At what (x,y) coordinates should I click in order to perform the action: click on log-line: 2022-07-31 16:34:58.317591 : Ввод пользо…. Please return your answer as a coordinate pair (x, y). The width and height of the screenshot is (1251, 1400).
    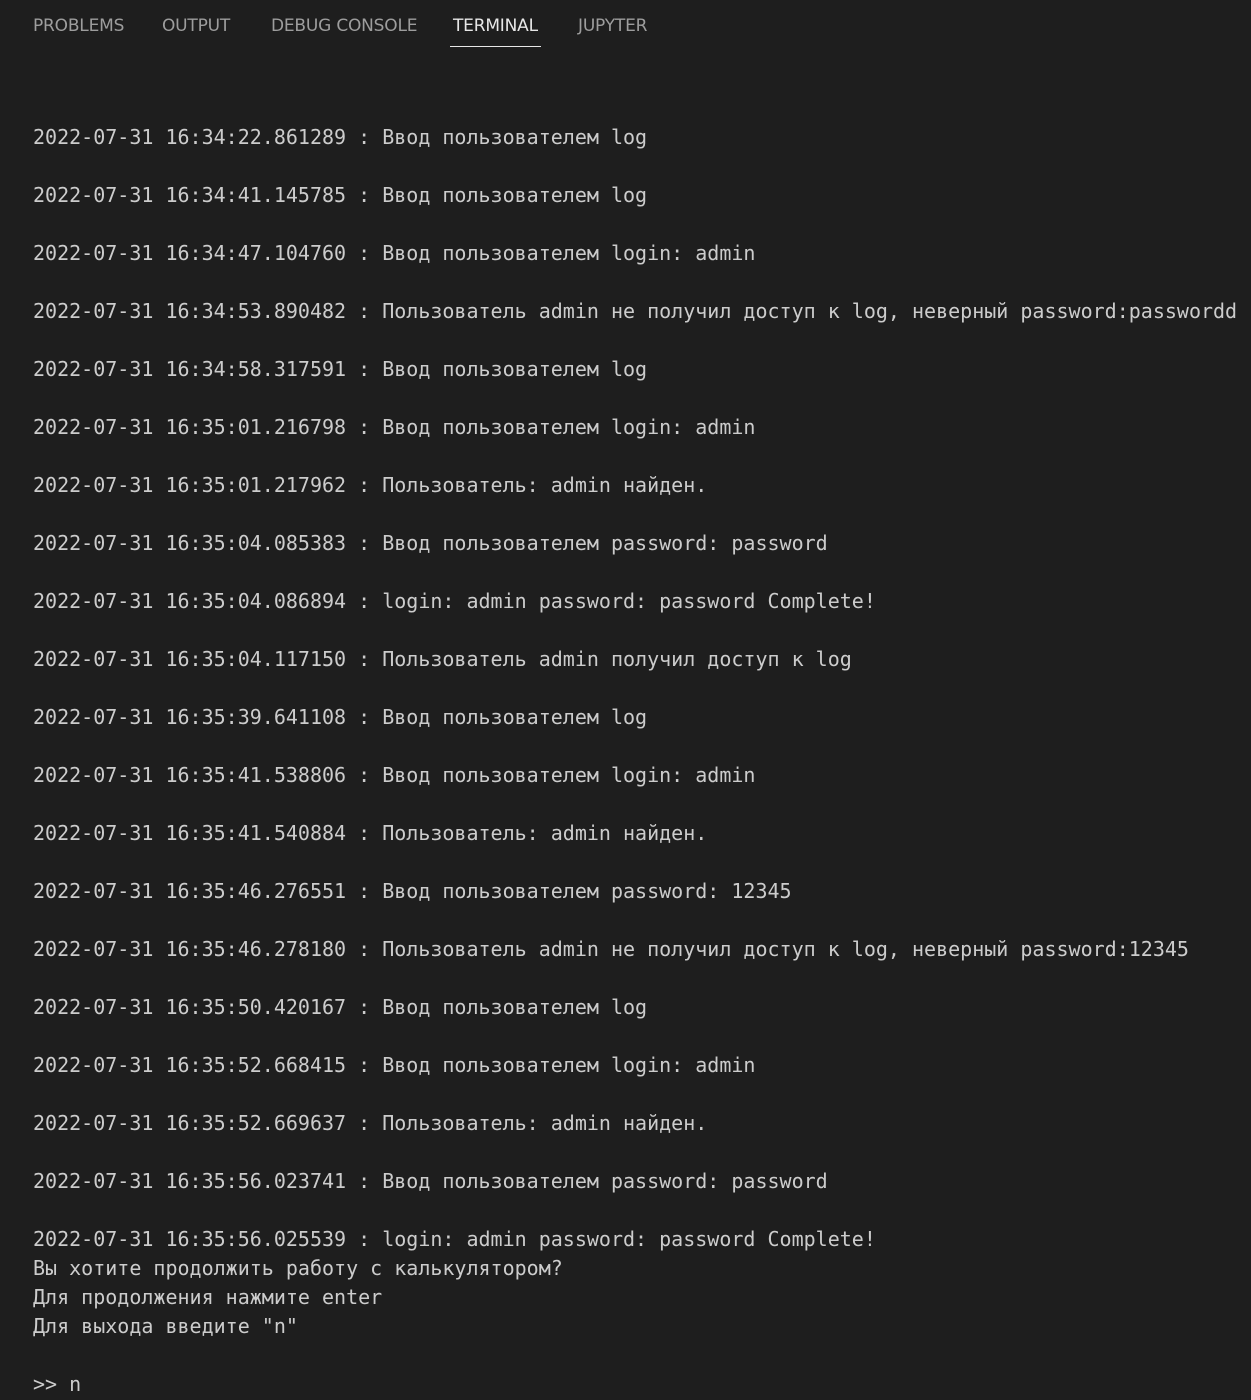
    Looking at the image, I should click on (340, 369).